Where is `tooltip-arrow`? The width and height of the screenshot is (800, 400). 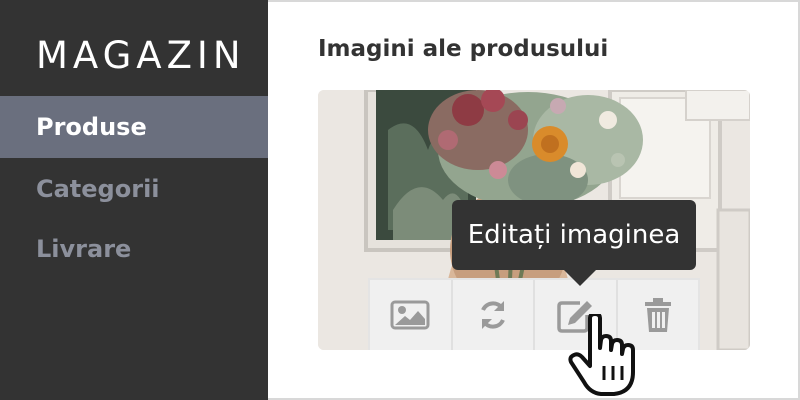 tooltip-arrow is located at coordinates (580, 277).